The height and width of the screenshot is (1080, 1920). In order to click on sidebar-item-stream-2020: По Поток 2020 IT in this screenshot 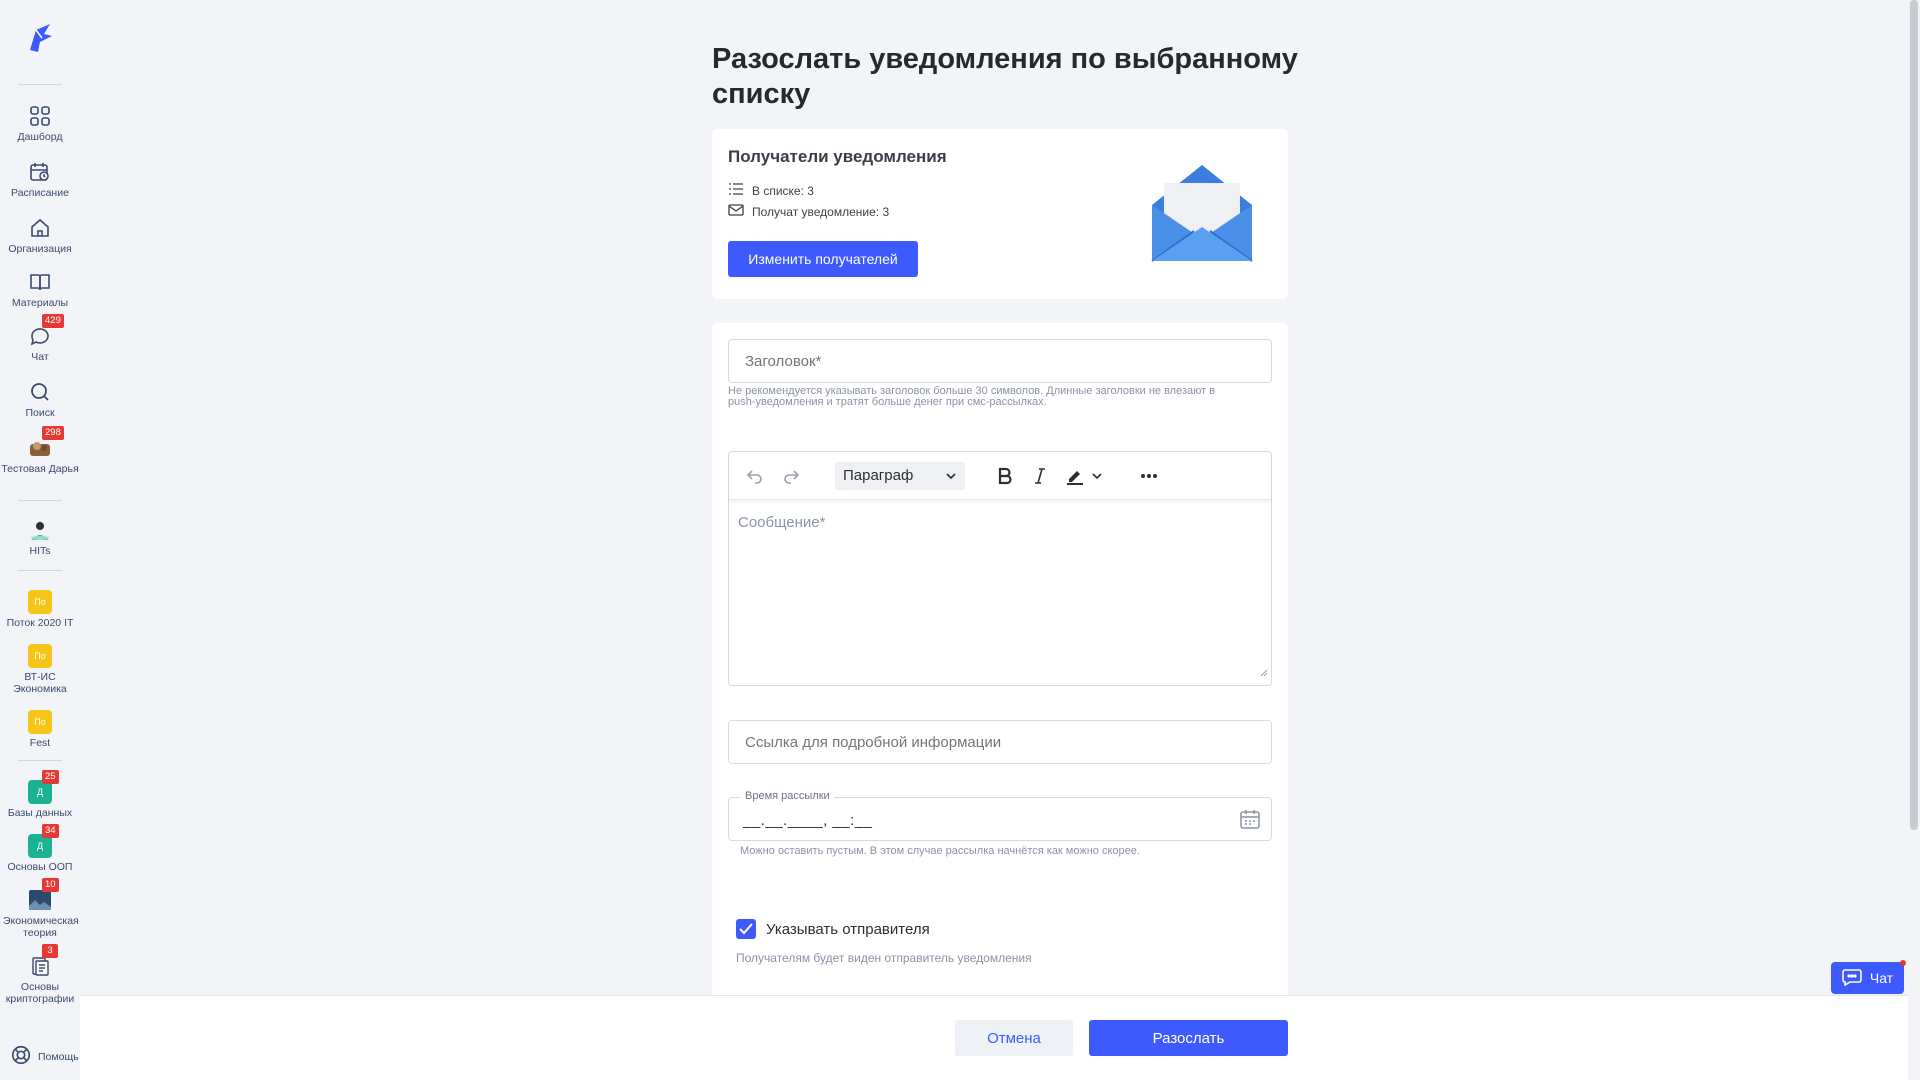, I will do `click(40, 609)`.